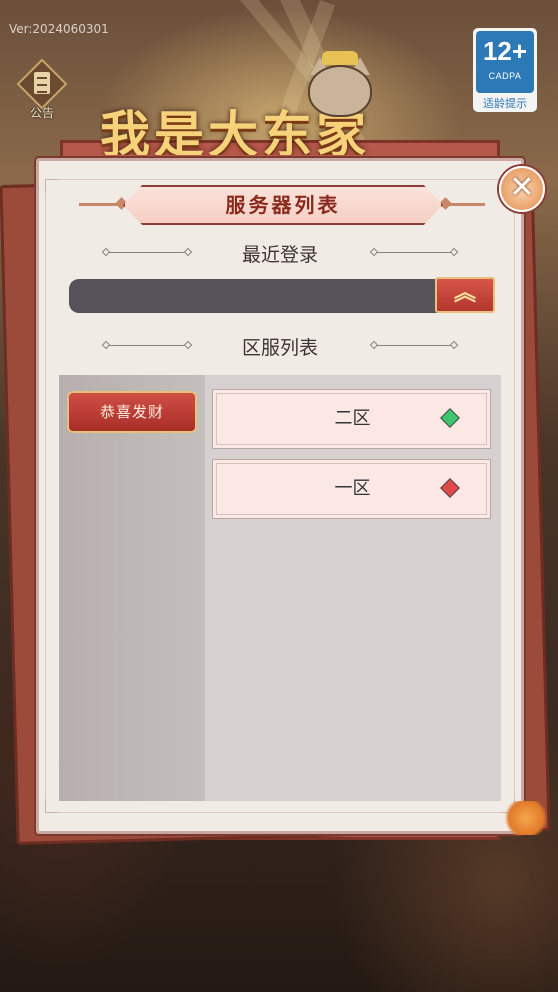 The image size is (558, 992). Describe the element at coordinates (340, 88) in the screenshot. I see `cat-mascot-icon` at that location.